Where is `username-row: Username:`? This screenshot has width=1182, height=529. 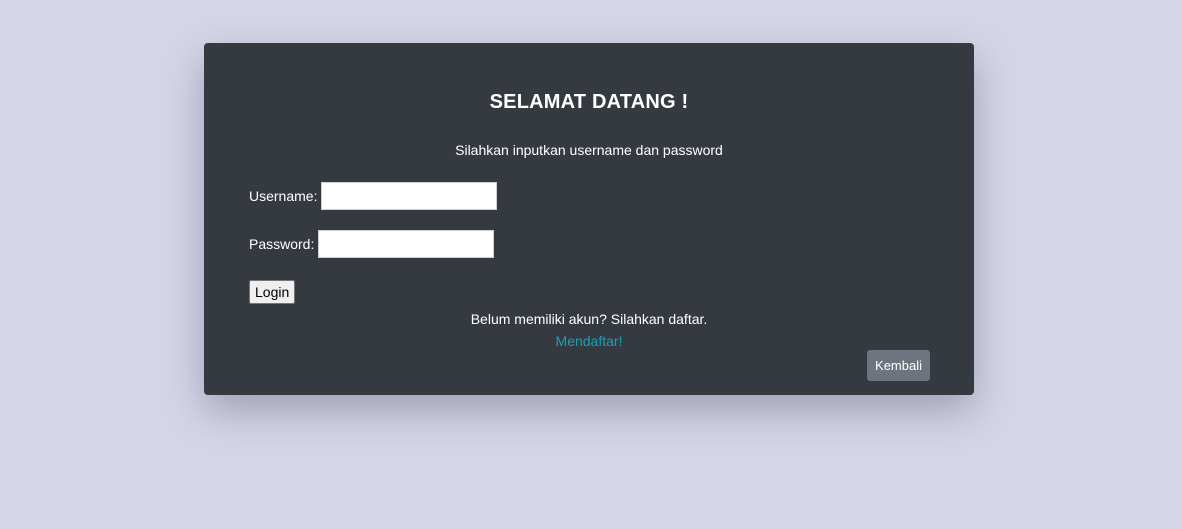
username-row: Username: is located at coordinates (373, 196).